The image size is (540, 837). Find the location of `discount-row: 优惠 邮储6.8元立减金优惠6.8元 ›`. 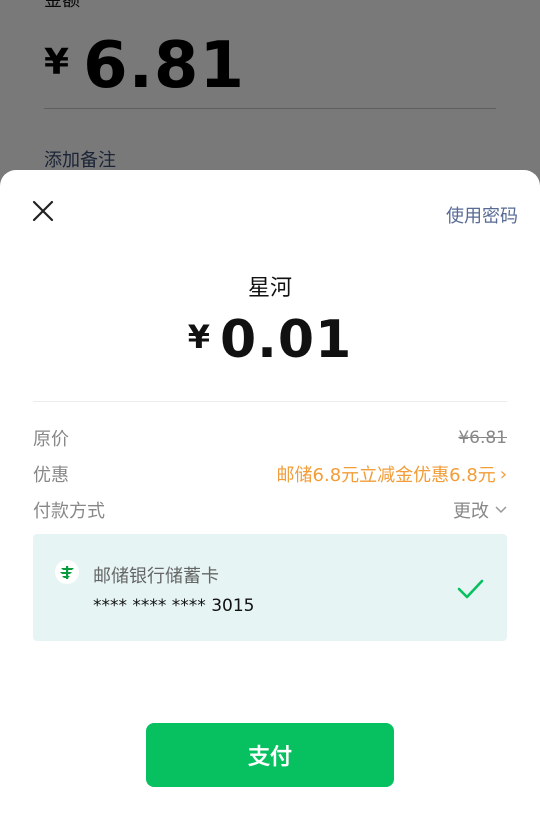

discount-row: 优惠 邮储6.8元立减金优惠6.8元 › is located at coordinates (270, 474).